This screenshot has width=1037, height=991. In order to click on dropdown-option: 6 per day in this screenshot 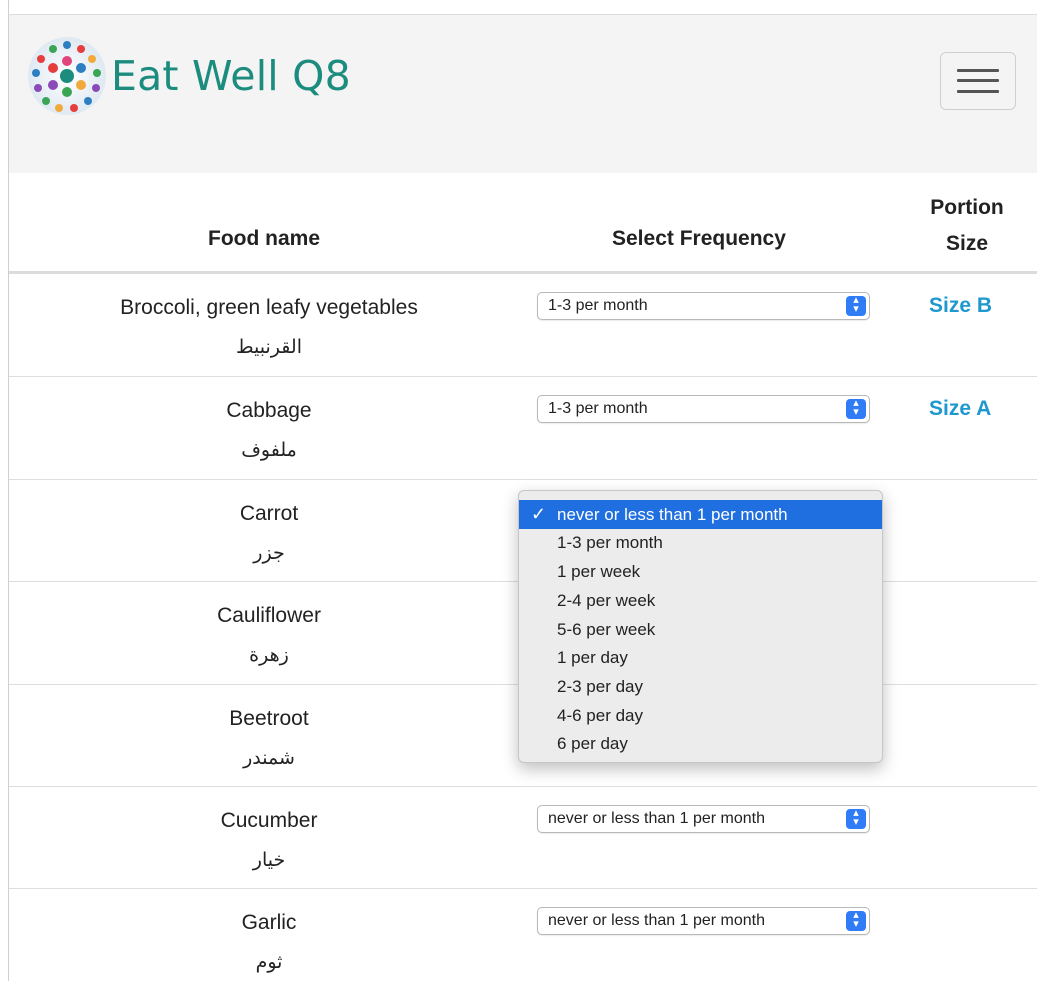, I will do `click(700, 743)`.